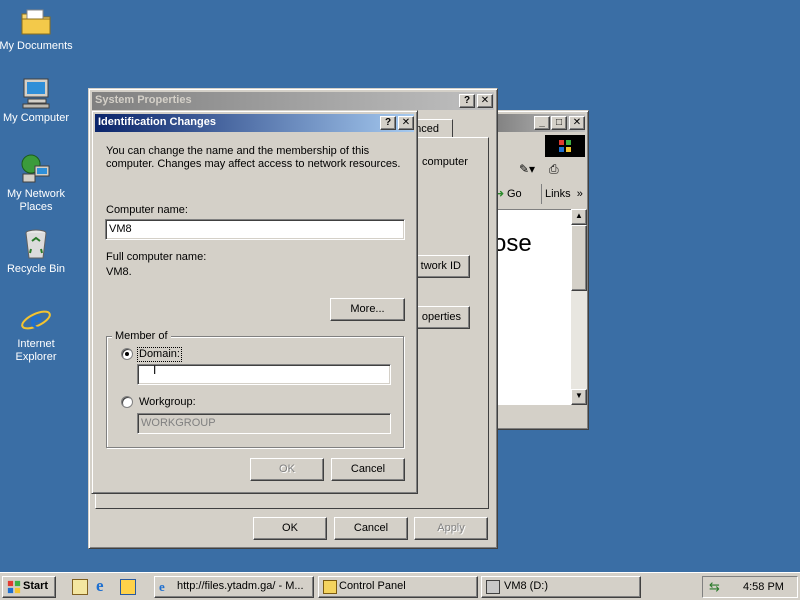 The width and height of the screenshot is (800, 600). Describe the element at coordinates (579, 258) in the screenshot. I see `scroll-thumb` at that location.